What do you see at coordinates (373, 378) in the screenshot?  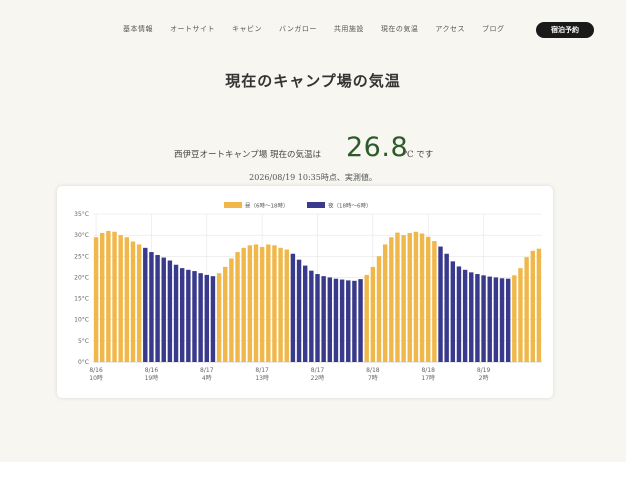 I see `x-tick-time: 7時` at bounding box center [373, 378].